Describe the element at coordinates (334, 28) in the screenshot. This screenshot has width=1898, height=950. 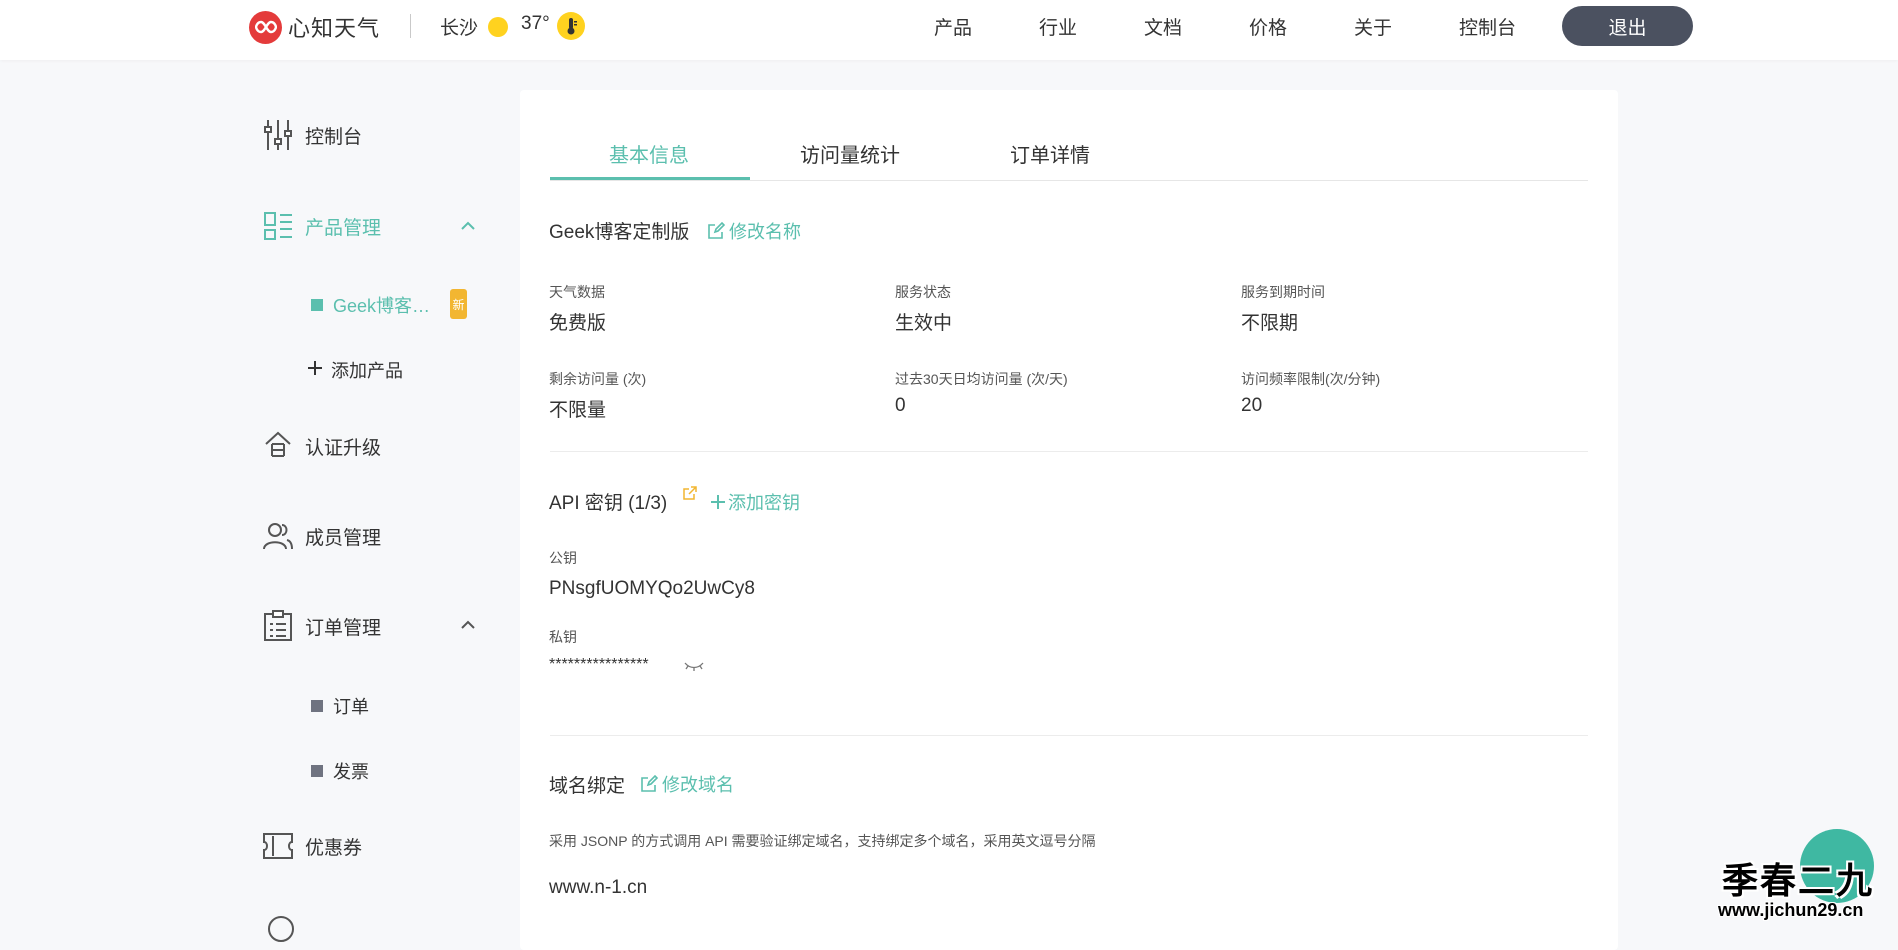
I see `logo-text: 心知天气` at that location.